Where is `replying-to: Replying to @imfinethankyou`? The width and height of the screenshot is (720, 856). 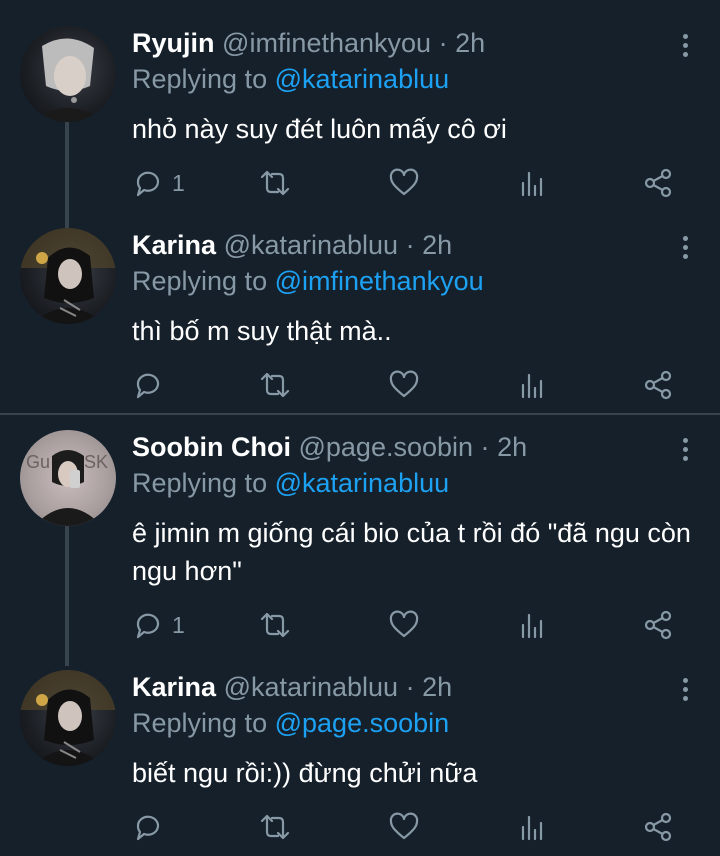
replying-to: Replying to @imfinethankyou is located at coordinates (308, 281).